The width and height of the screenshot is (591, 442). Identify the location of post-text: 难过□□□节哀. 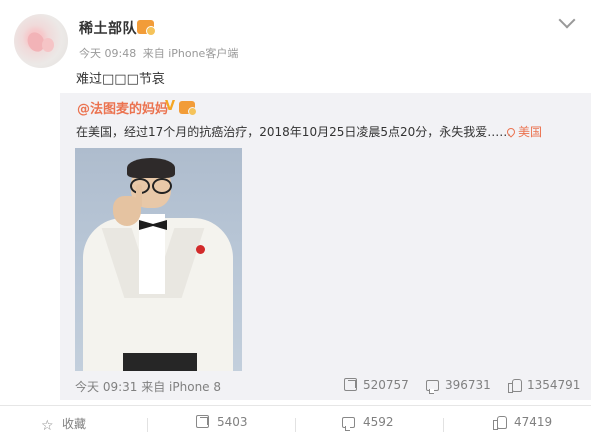
(120, 79).